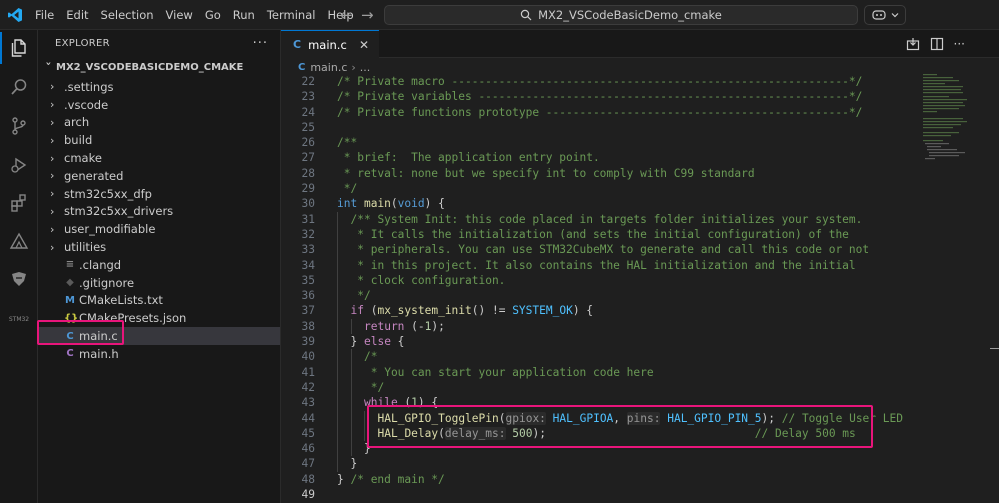  I want to click on line-number: 41, so click(308, 372).